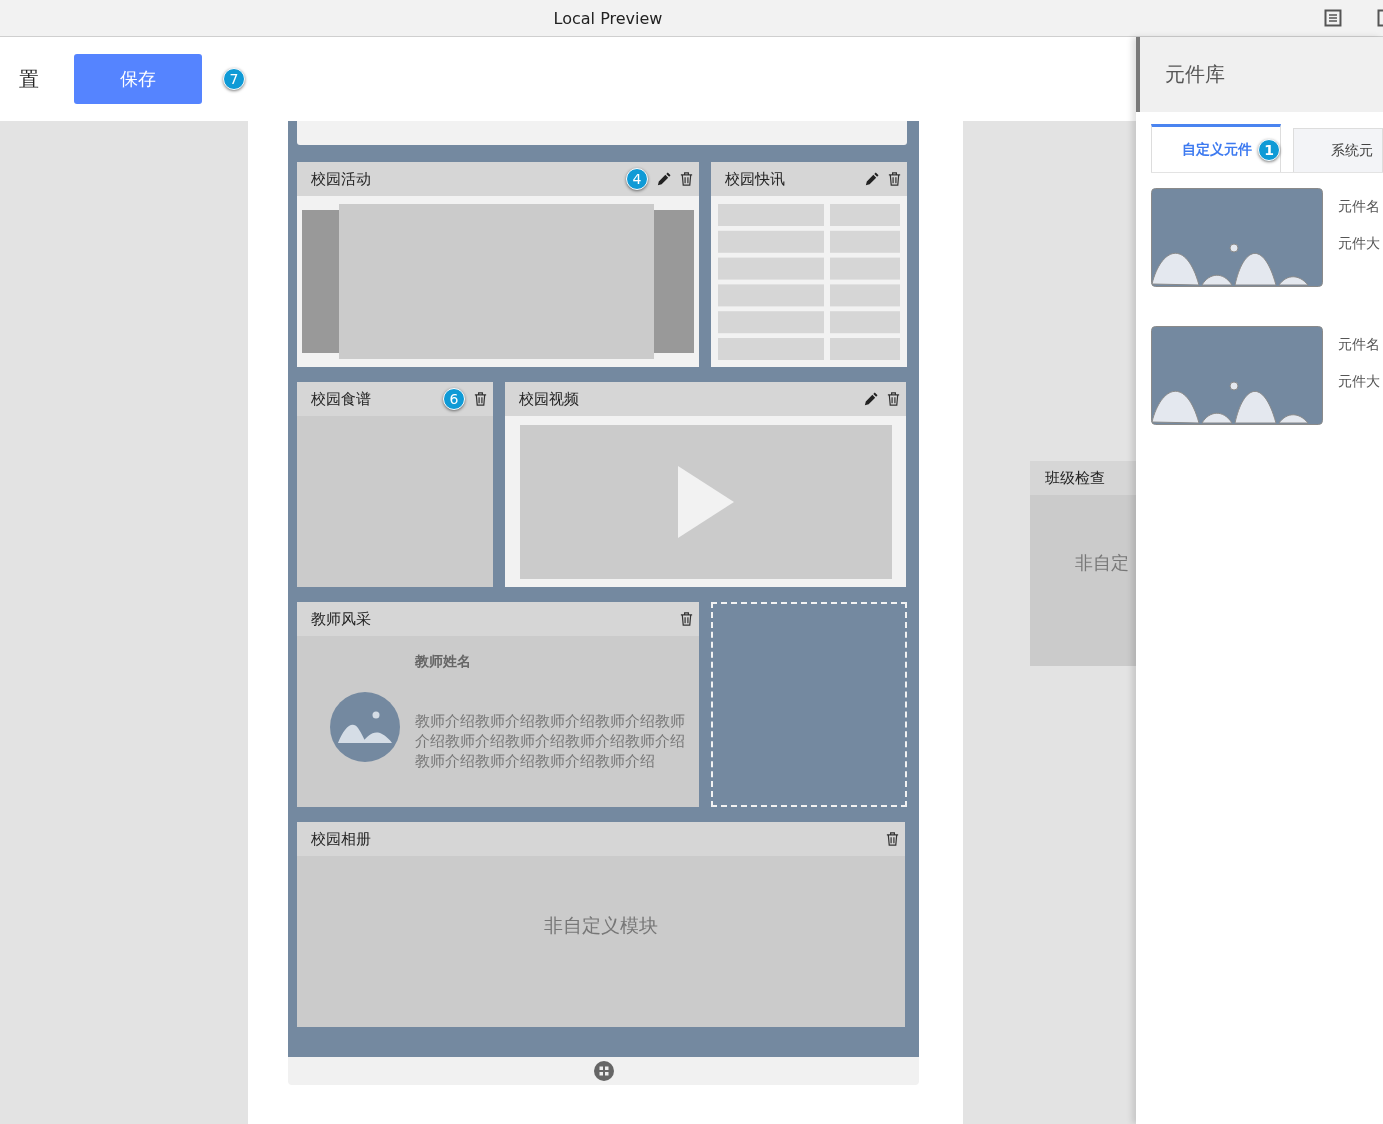 Image resolution: width=1383 pixels, height=1124 pixels. What do you see at coordinates (637, 179) in the screenshot?
I see `step-badge: 4` at bounding box center [637, 179].